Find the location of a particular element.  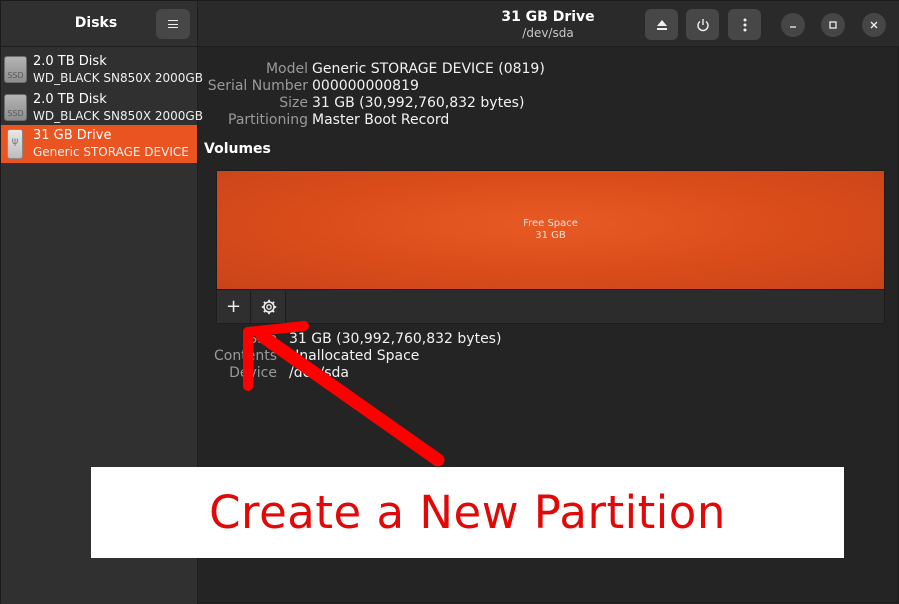

gear-icon is located at coordinates (268, 307).